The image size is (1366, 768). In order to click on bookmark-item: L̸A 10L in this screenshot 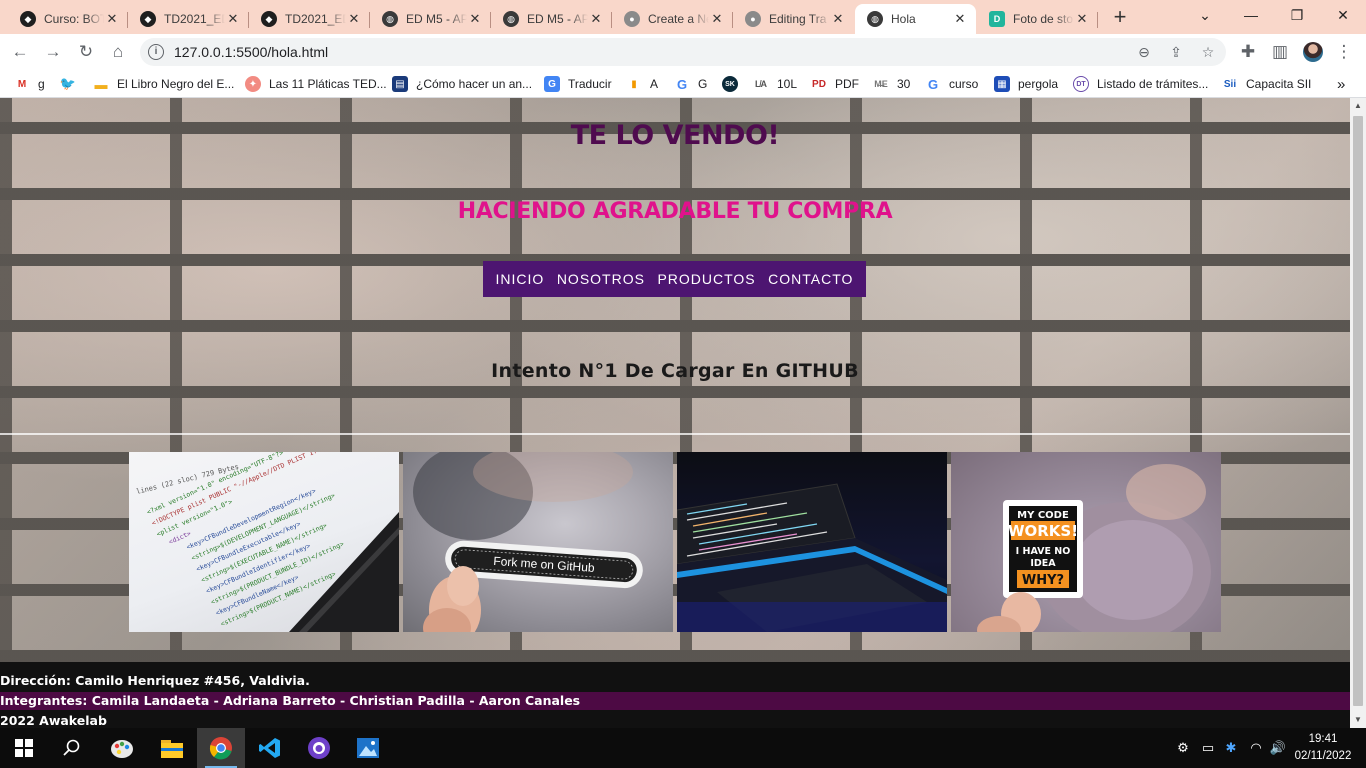, I will do `click(775, 84)`.